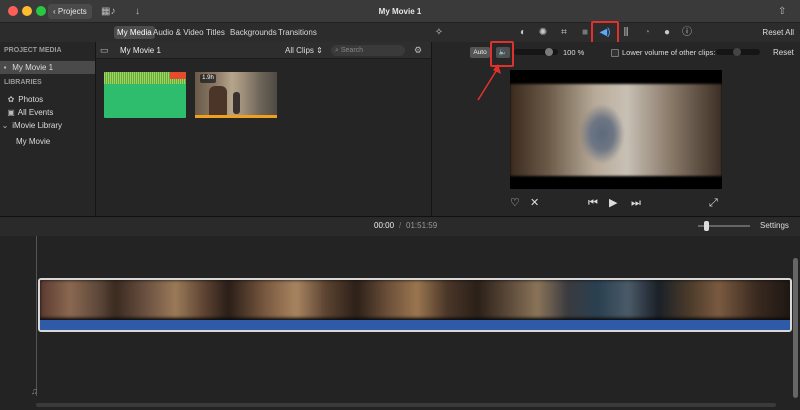 This screenshot has width=800, height=410. I want to click on tab-my-media: My Media, so click(134, 32).